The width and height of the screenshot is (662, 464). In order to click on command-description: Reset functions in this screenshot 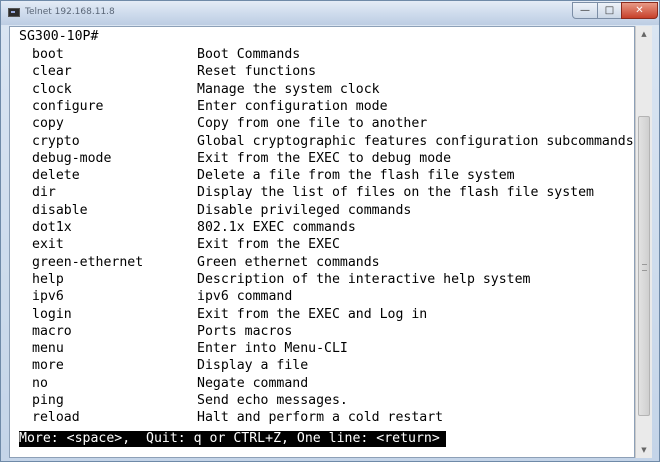, I will do `click(257, 72)`.